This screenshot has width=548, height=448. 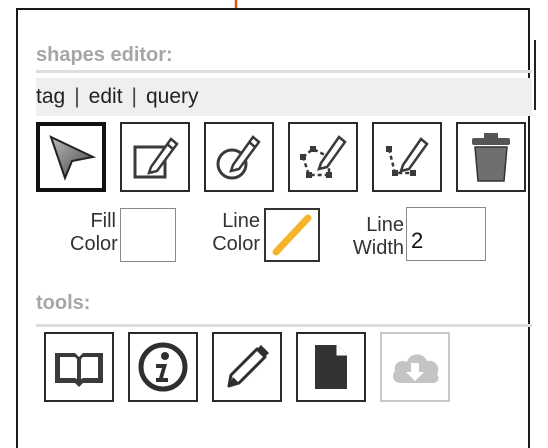 I want to click on polyline-pencil-icon, so click(x=407, y=156).